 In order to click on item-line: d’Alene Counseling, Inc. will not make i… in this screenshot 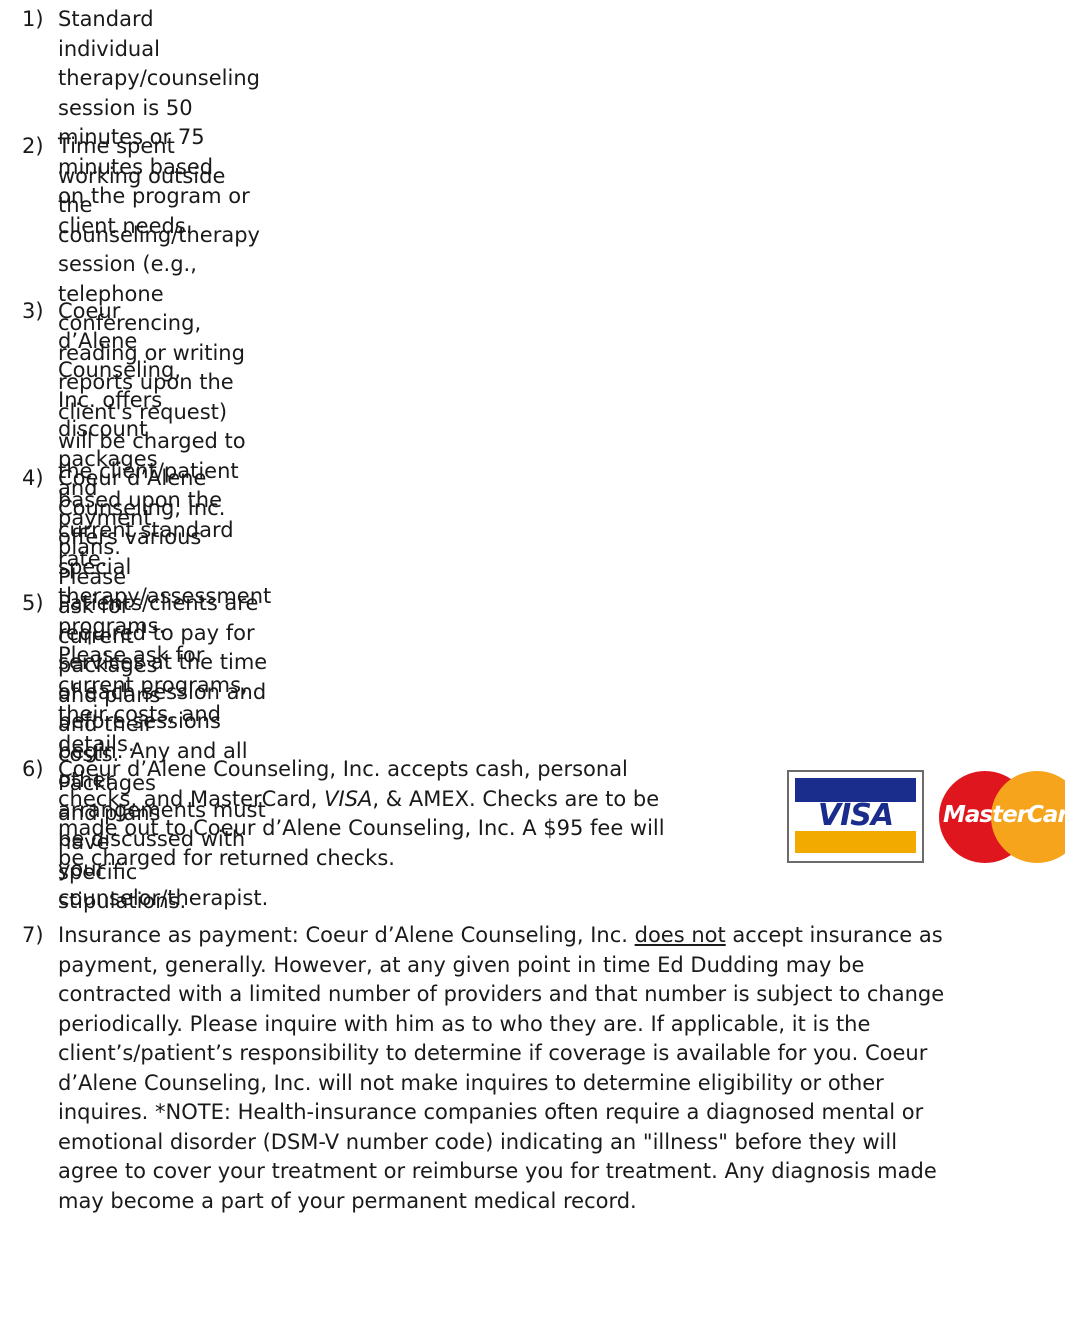, I will do `click(471, 1082)`.